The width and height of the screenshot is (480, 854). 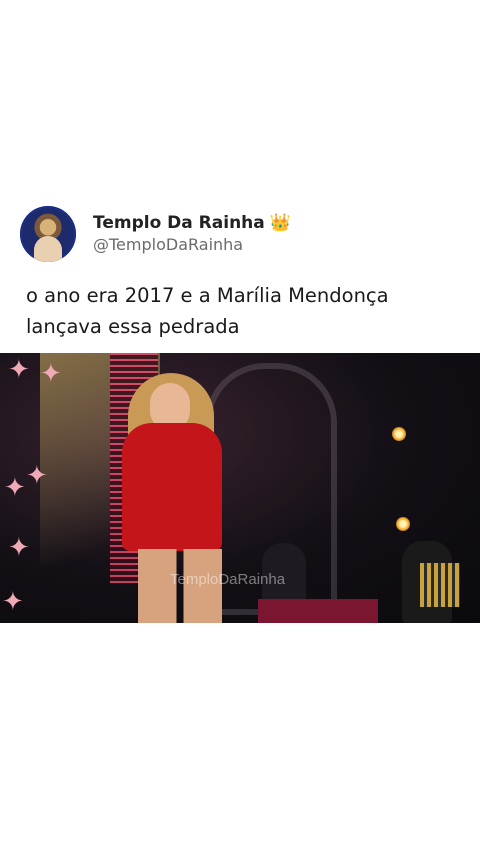 I want to click on author-display-name-text: Templo Da Rainha, so click(x=179, y=223).